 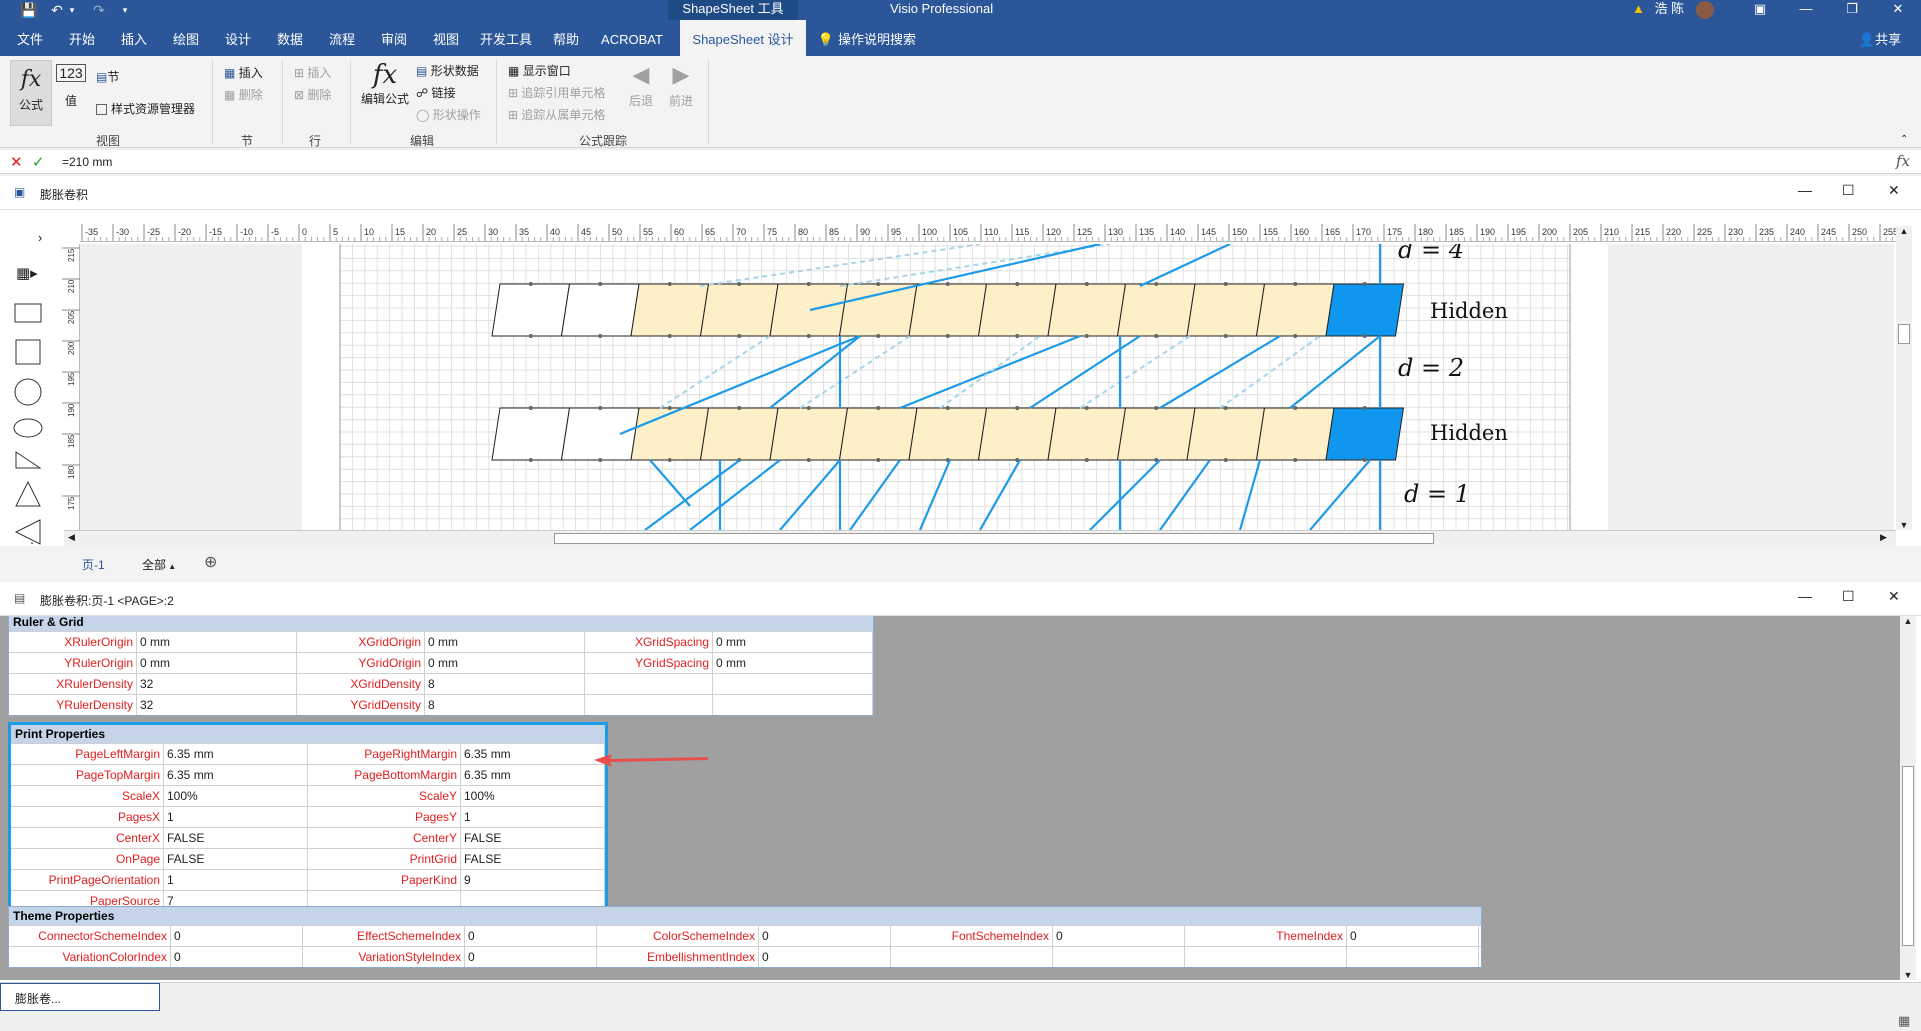 What do you see at coordinates (243, 72) in the screenshot?
I see `insert-section-button: ▦ 插入` at bounding box center [243, 72].